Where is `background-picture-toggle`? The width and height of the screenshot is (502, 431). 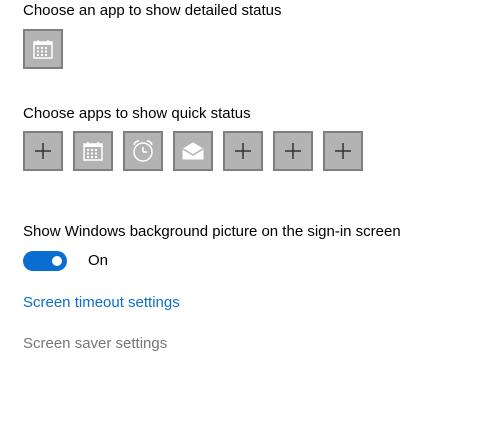 background-picture-toggle is located at coordinates (45, 261).